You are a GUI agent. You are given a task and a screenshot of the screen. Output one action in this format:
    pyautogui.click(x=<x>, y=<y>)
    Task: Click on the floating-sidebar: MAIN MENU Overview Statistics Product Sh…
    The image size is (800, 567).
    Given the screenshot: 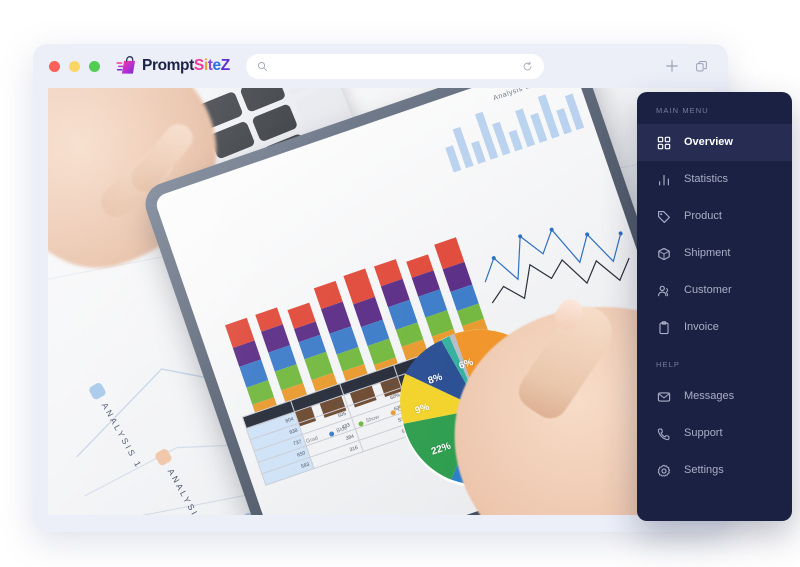 What is the action you would take?
    pyautogui.click(x=714, y=306)
    